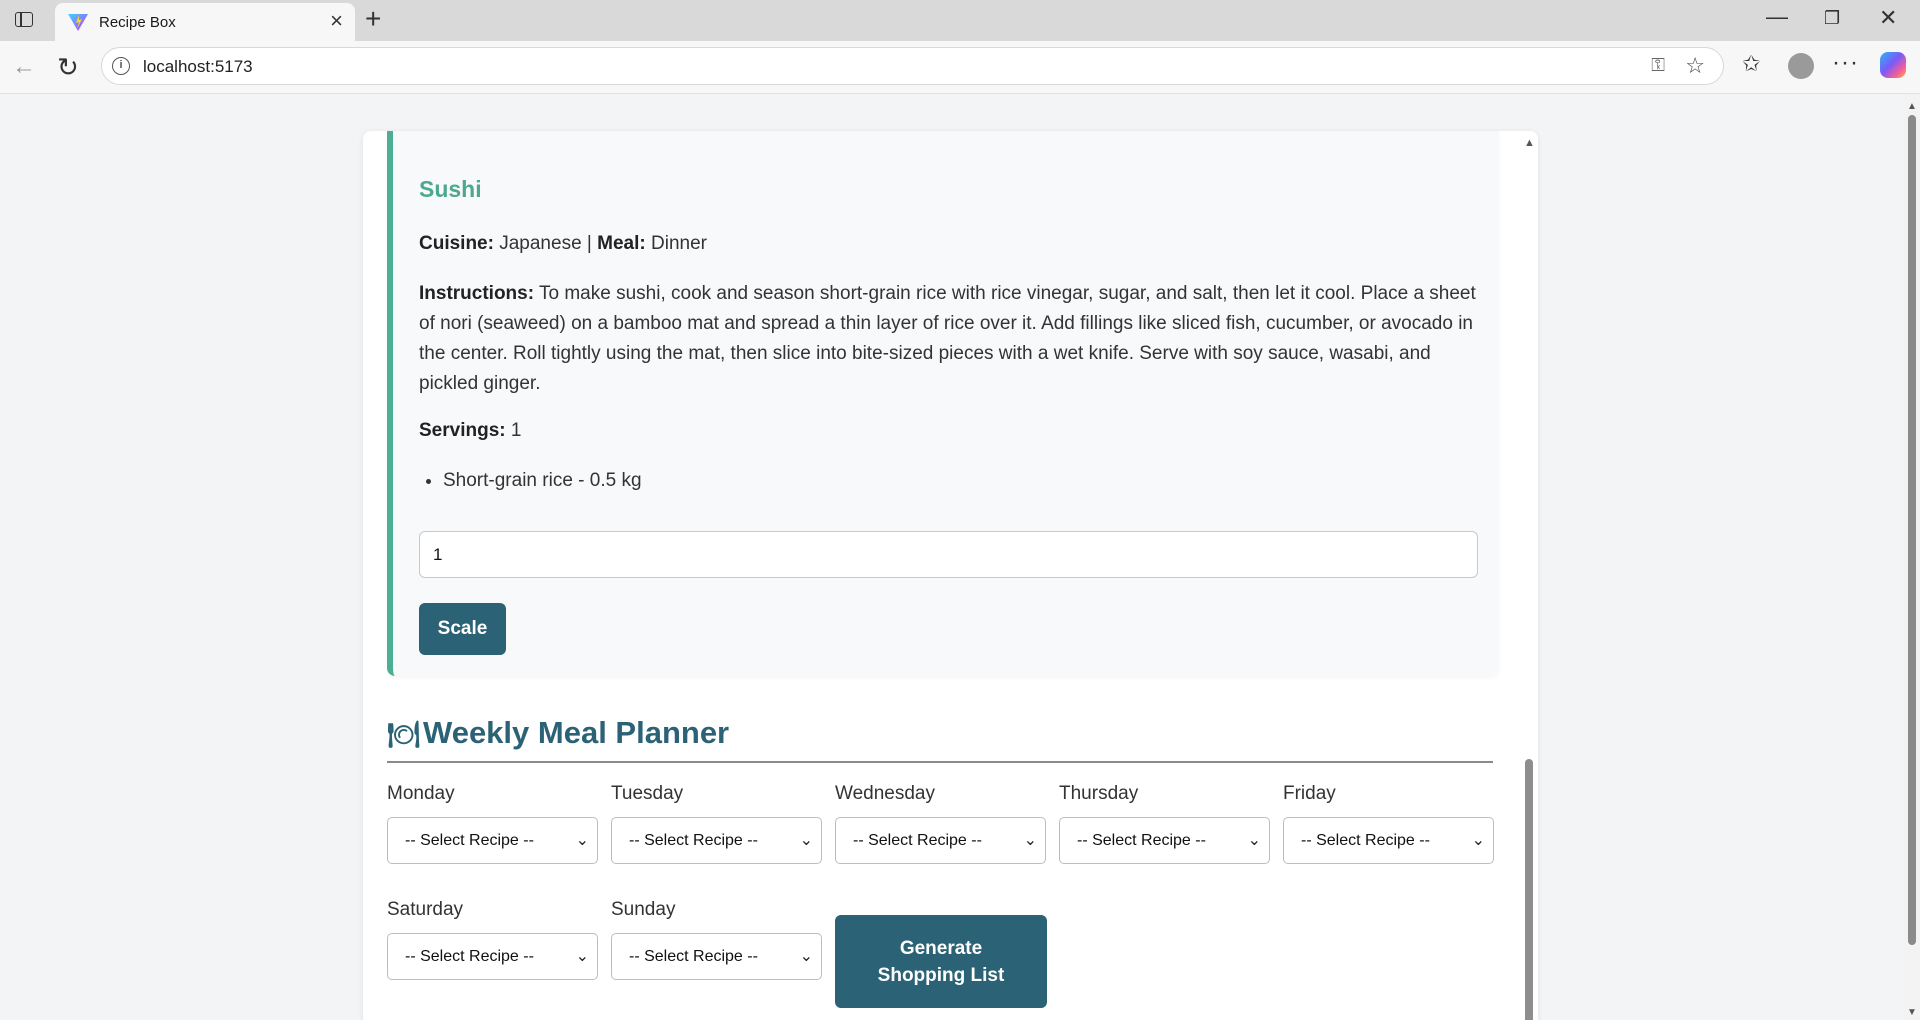 The image size is (1920, 1020). I want to click on recipe-meta: Cuisine: Japanese | Meal: Dinner, so click(563, 244).